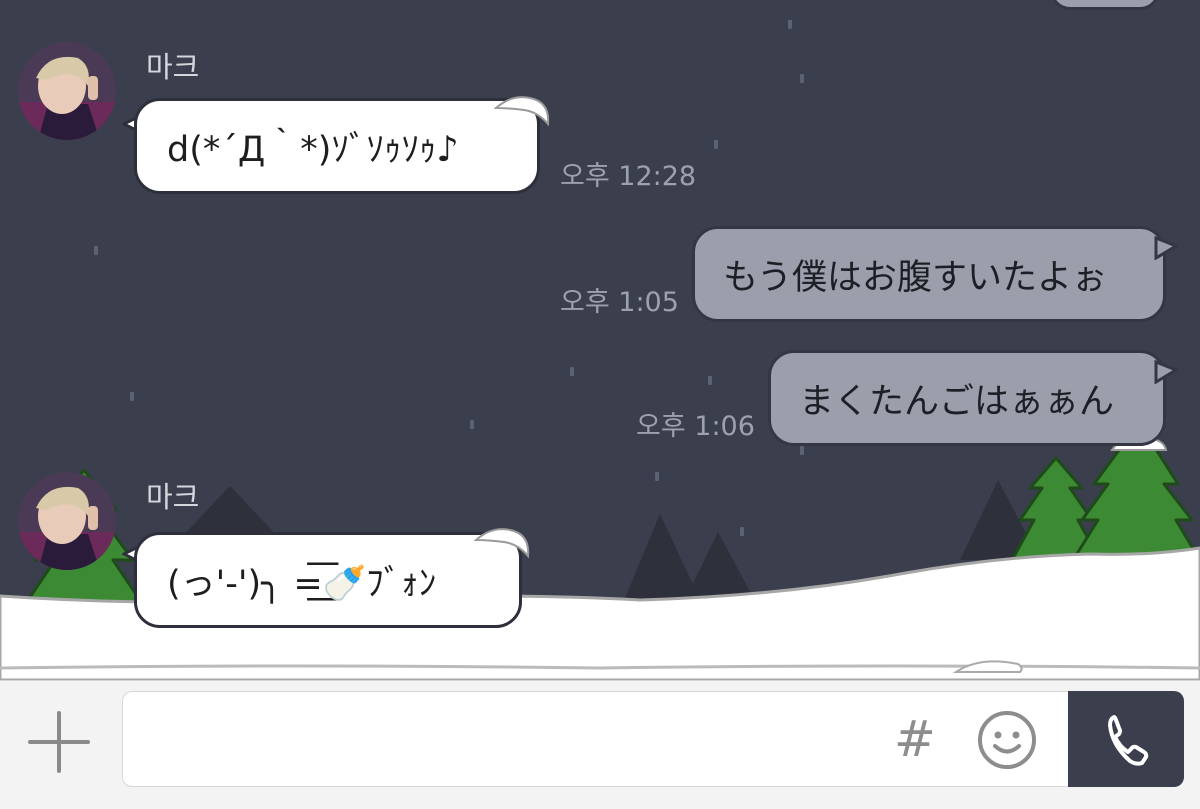 The height and width of the screenshot is (809, 1200). What do you see at coordinates (628, 176) in the screenshot?
I see `message-time: 오후 12:28` at bounding box center [628, 176].